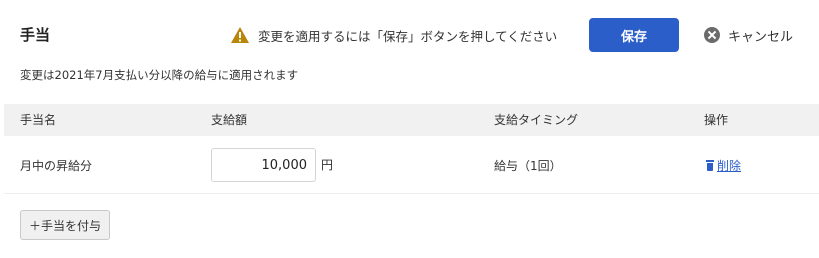 The width and height of the screenshot is (819, 258). Describe the element at coordinates (761, 37) in the screenshot. I see `cancel-label: キャンセル` at that location.